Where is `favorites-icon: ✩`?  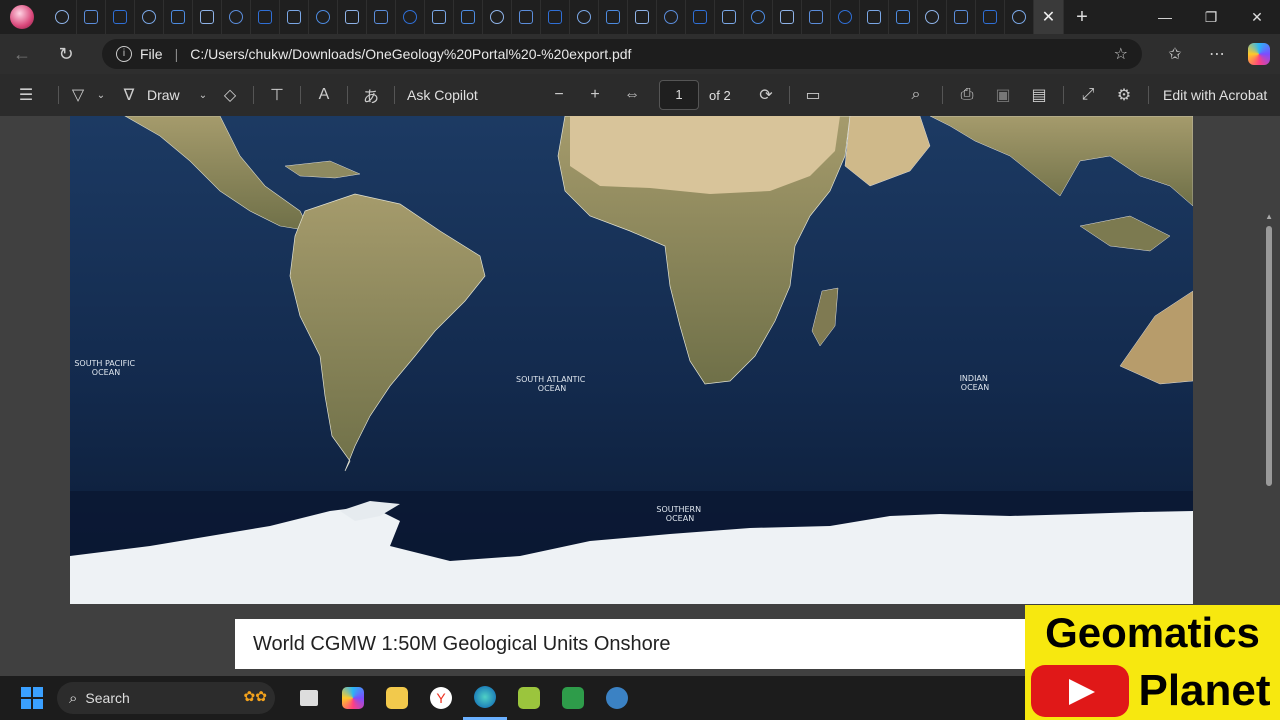 favorites-icon: ✩ is located at coordinates (1175, 54).